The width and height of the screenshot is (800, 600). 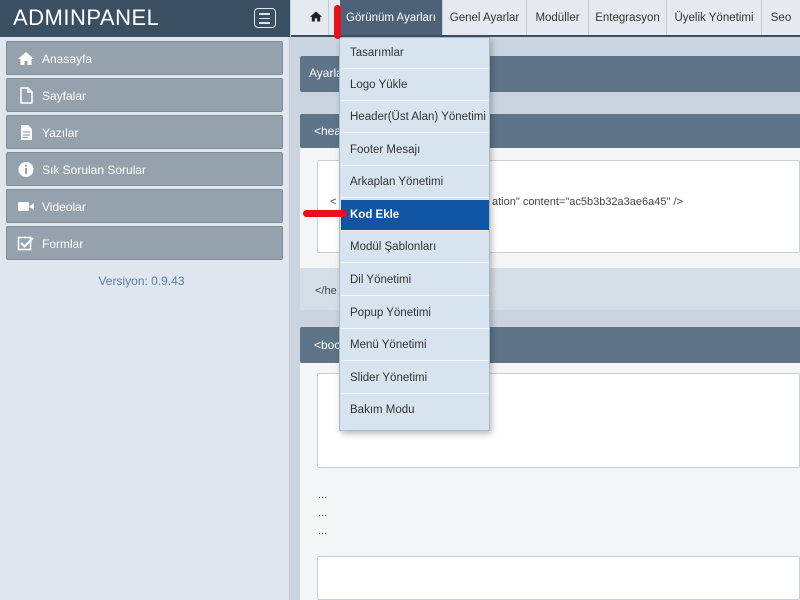 I want to click on body-panel-title: <boc, so click(x=327, y=345).